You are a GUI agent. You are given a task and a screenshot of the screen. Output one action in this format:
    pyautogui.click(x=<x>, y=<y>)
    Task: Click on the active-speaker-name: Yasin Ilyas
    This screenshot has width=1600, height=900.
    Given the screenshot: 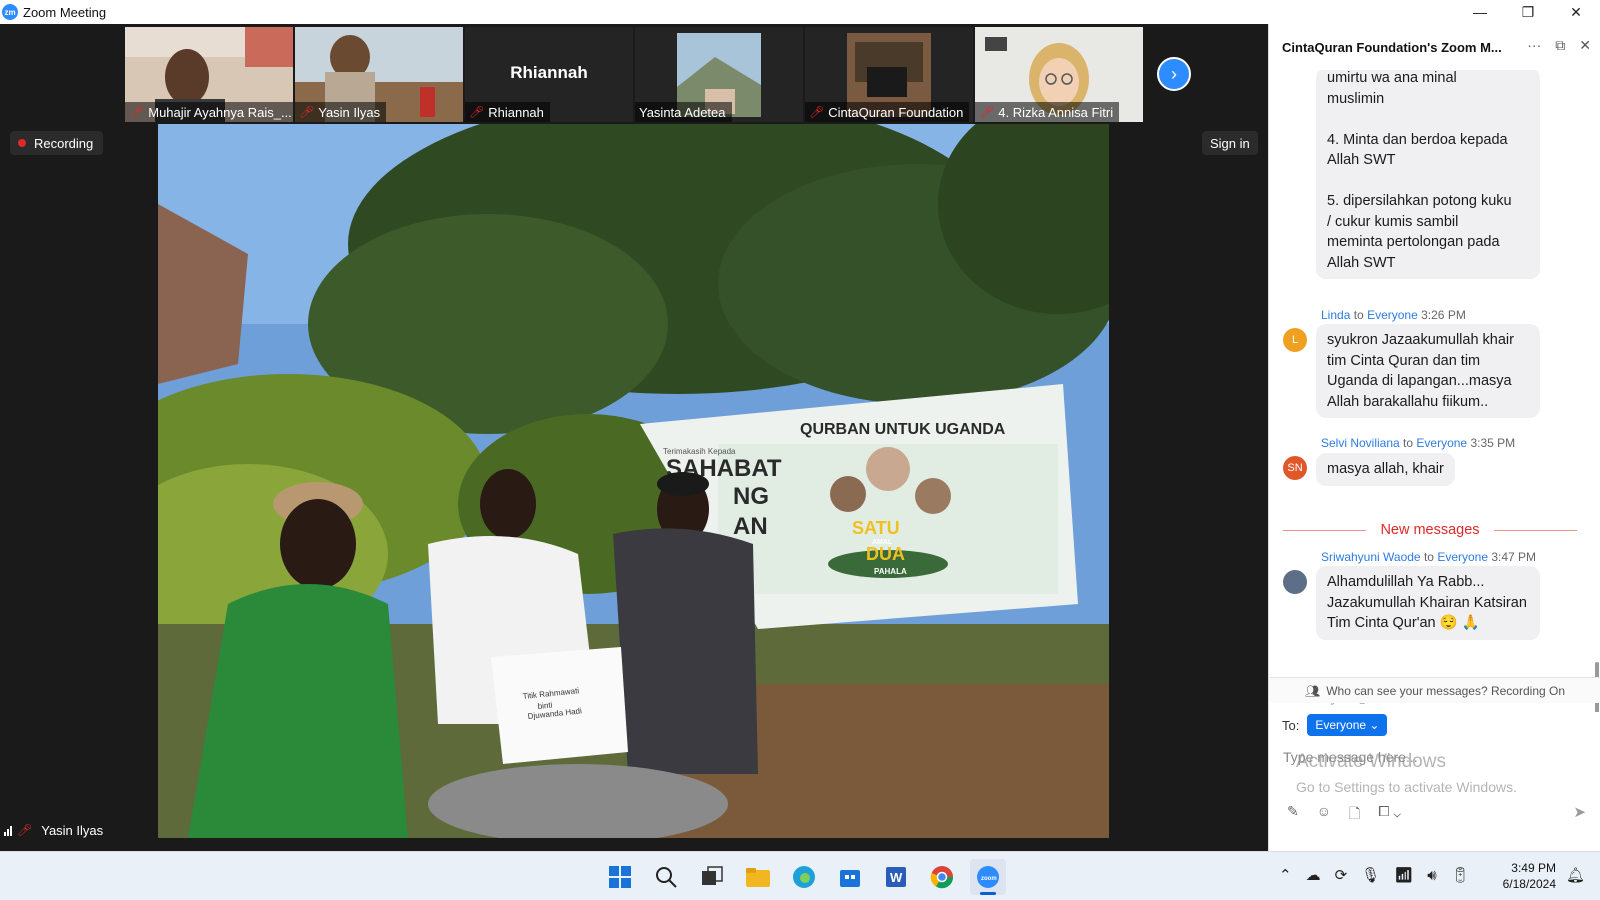 What is the action you would take?
    pyautogui.click(x=72, y=830)
    